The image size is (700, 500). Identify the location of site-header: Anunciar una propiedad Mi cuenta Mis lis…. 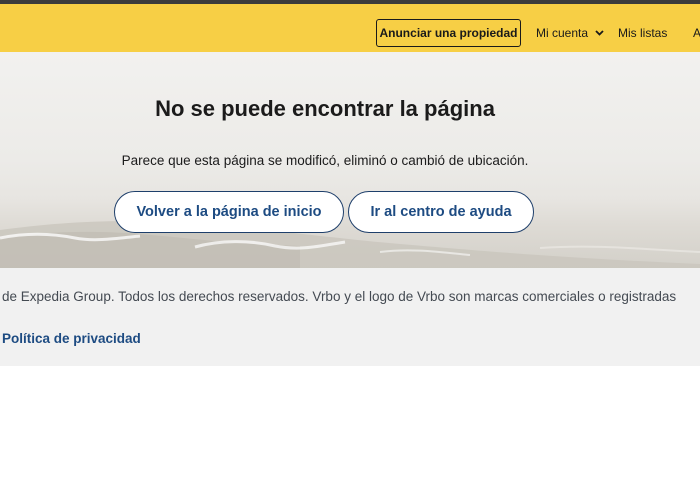
(350, 28).